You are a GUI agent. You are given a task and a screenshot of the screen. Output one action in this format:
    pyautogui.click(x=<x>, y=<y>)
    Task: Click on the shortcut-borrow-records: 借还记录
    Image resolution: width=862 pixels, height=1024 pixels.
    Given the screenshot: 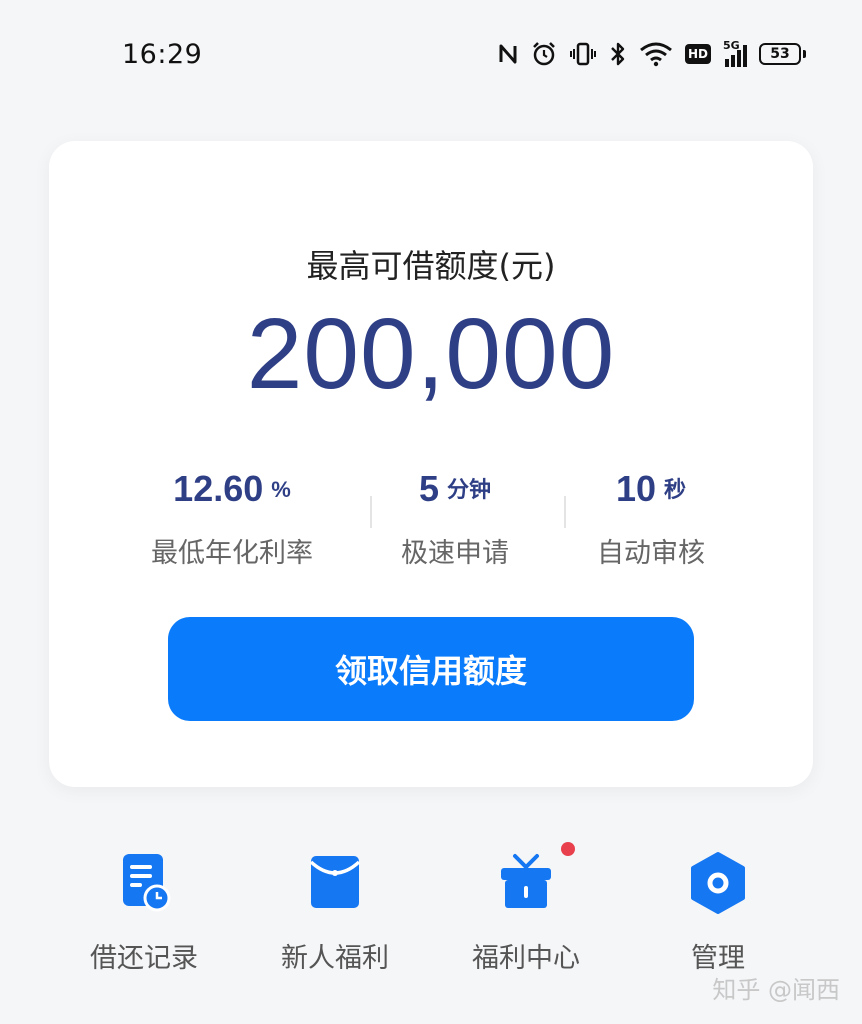 What is the action you would take?
    pyautogui.click(x=144, y=906)
    